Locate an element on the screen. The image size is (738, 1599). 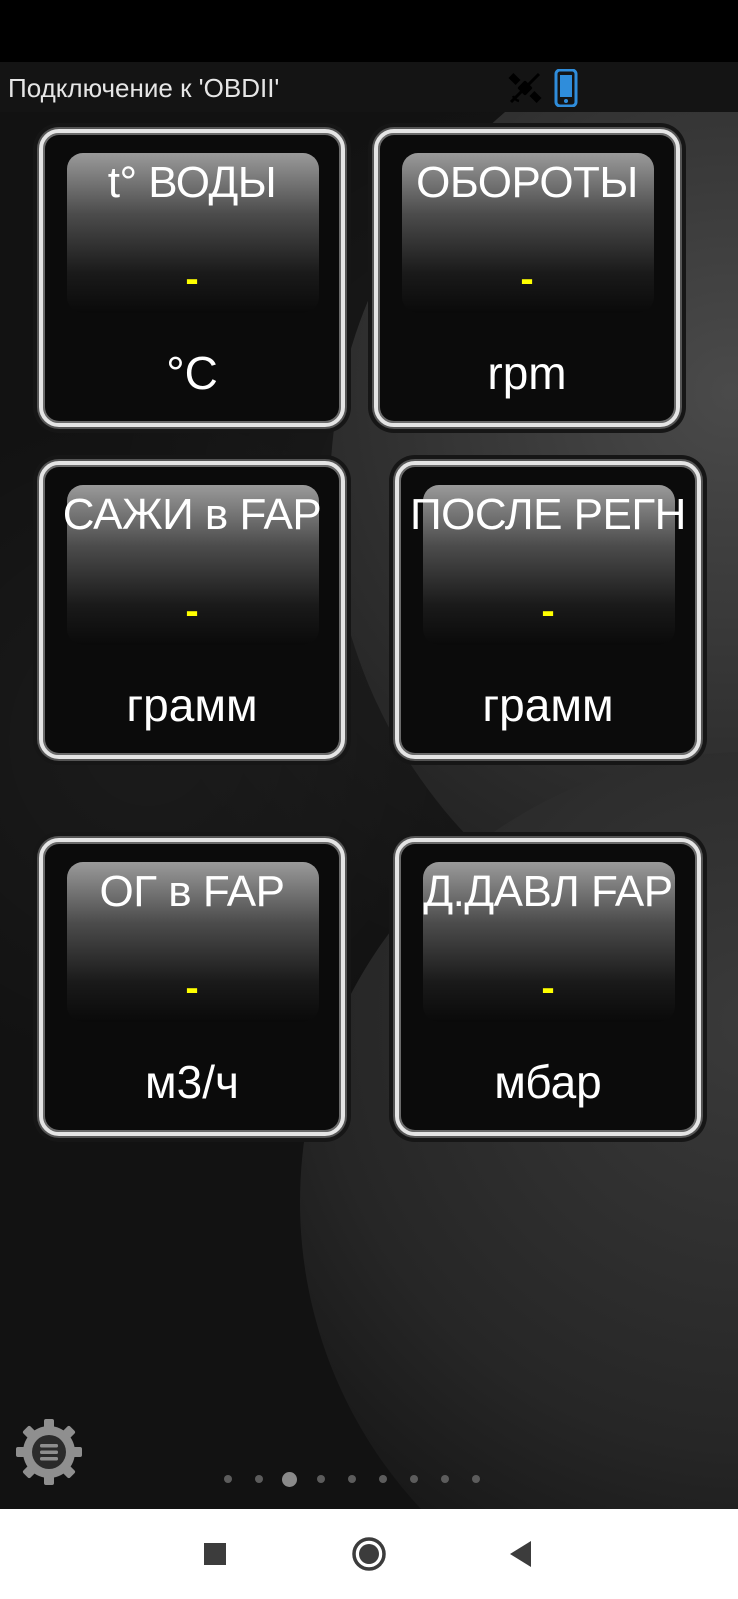
page-indicator is located at coordinates (355, 1479).